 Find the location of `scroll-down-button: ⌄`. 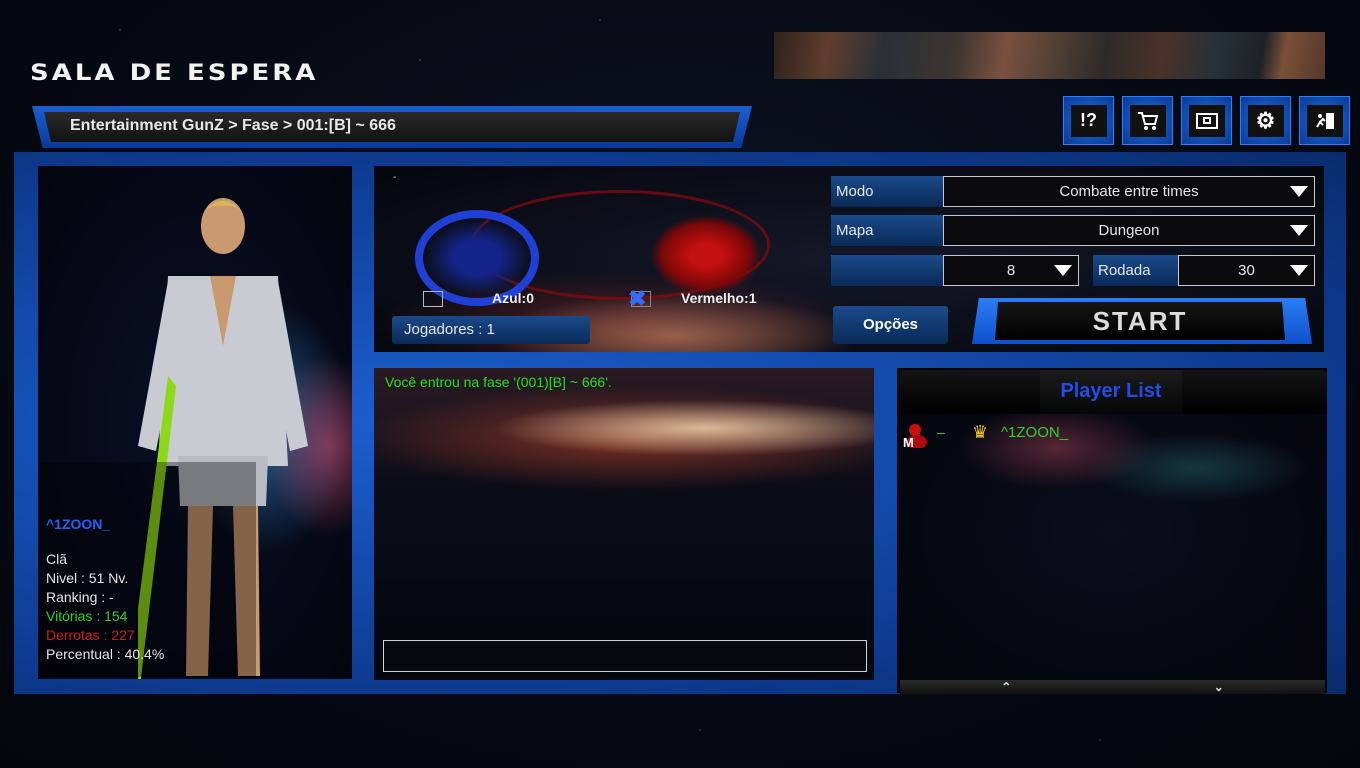

scroll-down-button: ⌄ is located at coordinates (1219, 687).